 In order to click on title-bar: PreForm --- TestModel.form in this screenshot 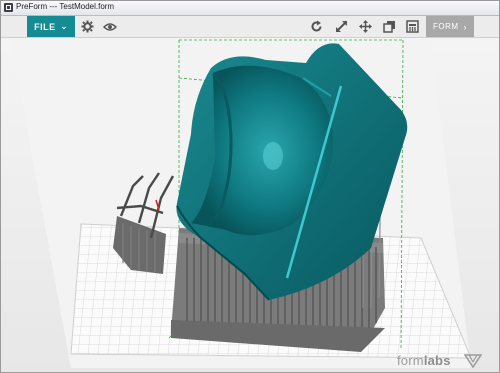, I will do `click(250, 8)`.